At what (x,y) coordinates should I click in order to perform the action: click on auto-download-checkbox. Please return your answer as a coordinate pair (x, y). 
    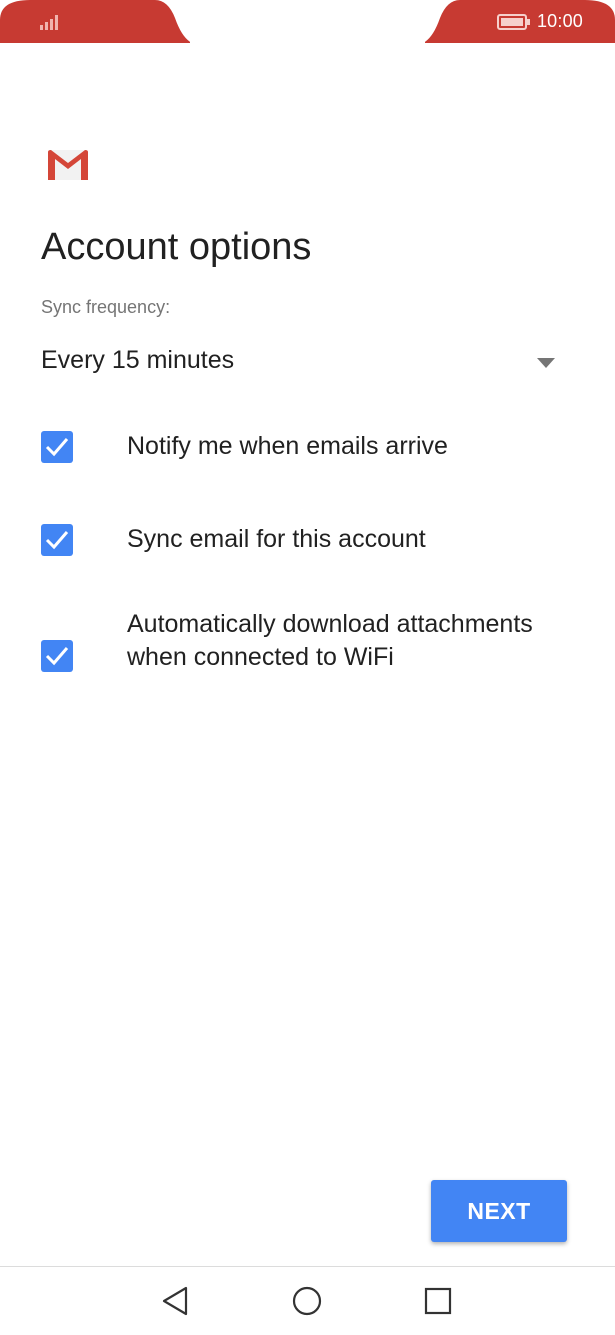
    Looking at the image, I should click on (57, 656).